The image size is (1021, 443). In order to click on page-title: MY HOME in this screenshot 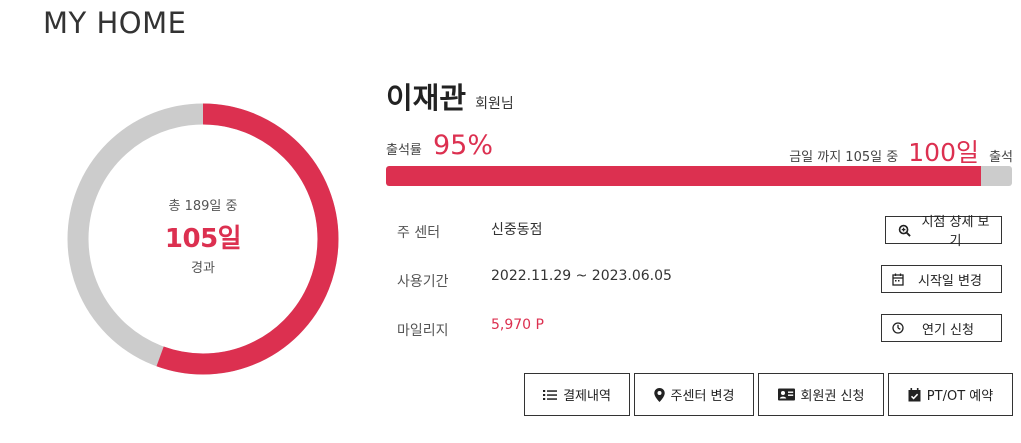, I will do `click(115, 23)`.